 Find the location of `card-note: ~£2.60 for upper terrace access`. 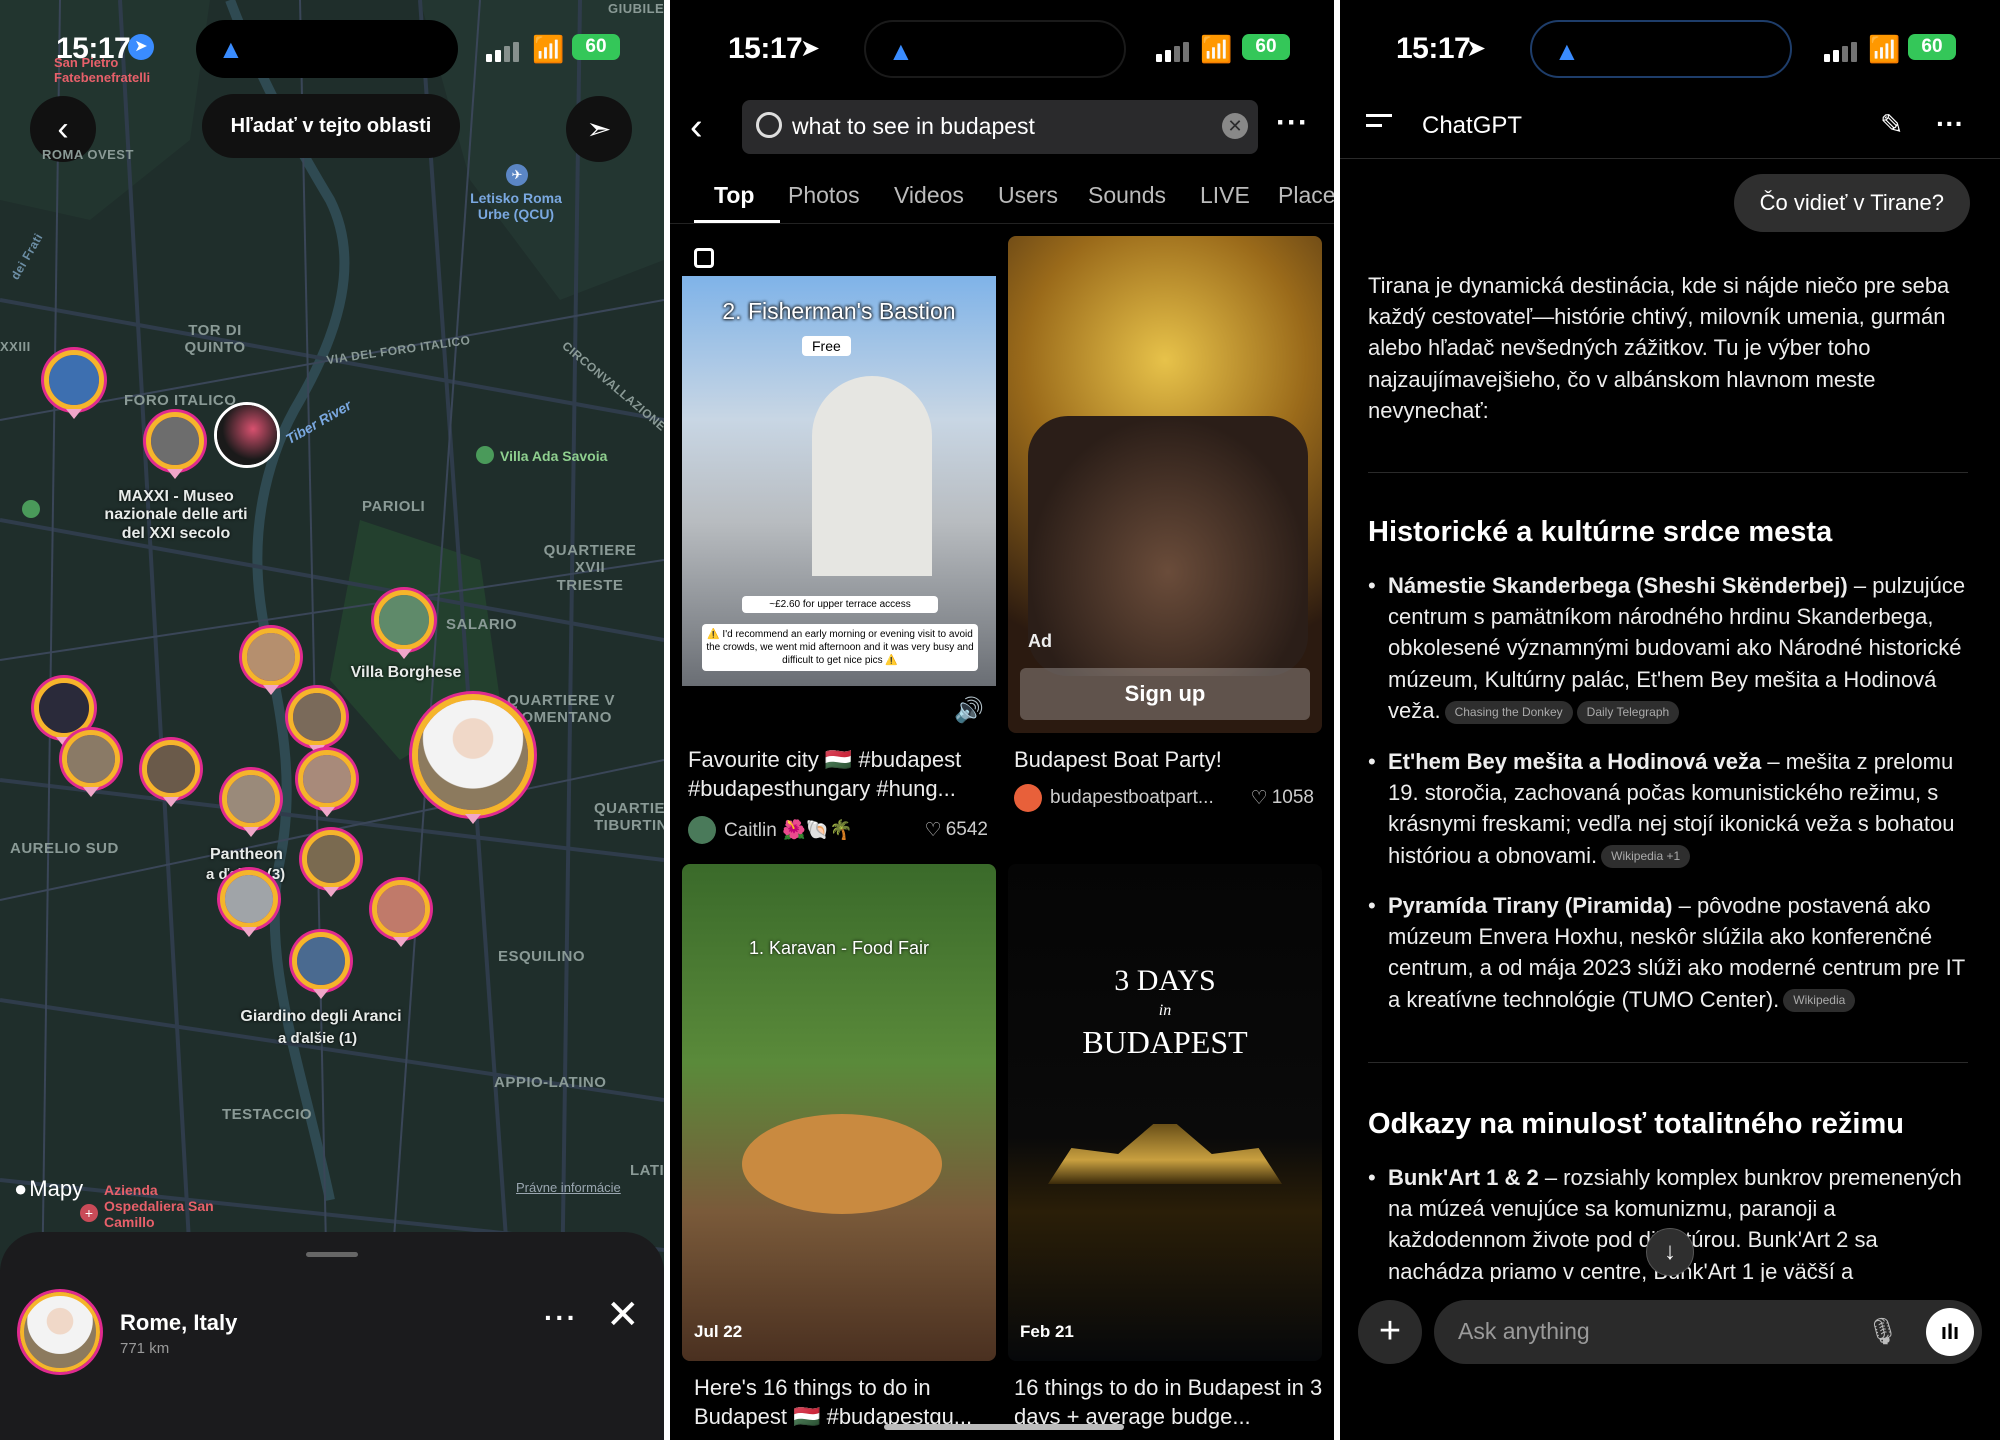

card-note: ~£2.60 for upper terrace access is located at coordinates (840, 604).